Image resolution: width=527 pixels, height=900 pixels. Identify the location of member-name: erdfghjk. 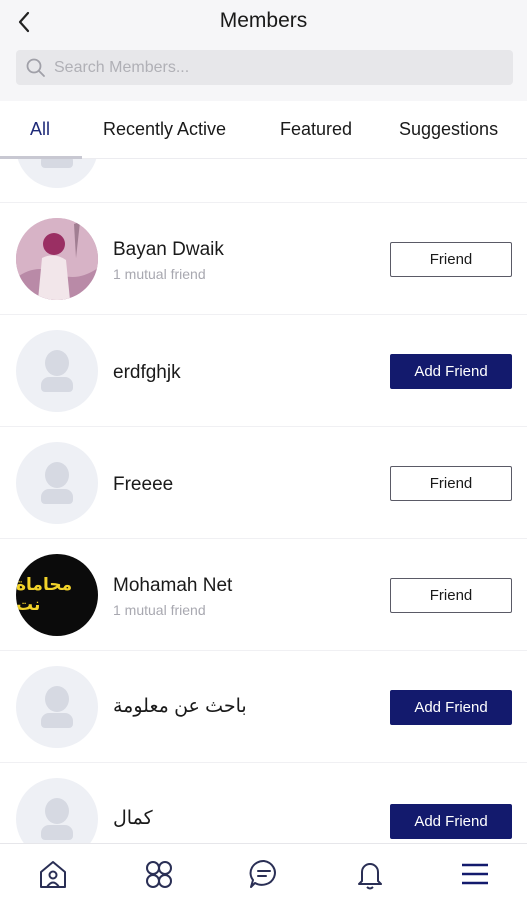
(147, 373).